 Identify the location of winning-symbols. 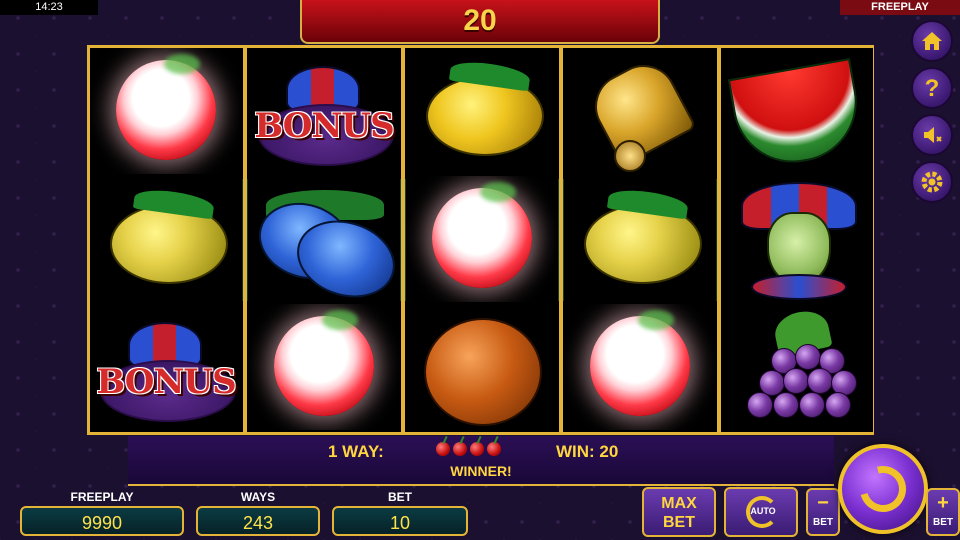
(470, 452).